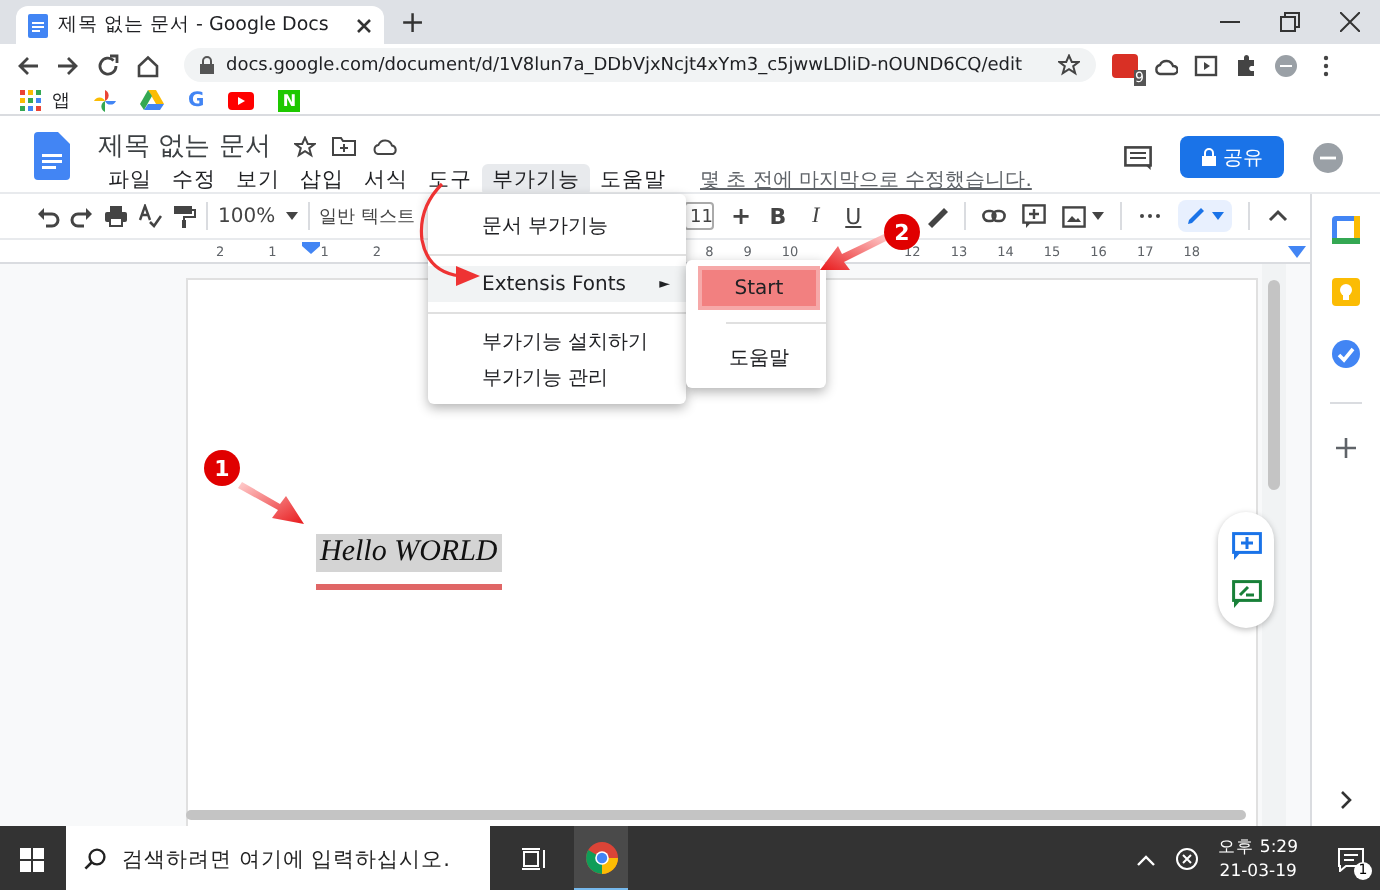  Describe the element at coordinates (1346, 448) in the screenshot. I see `plus-icon` at that location.